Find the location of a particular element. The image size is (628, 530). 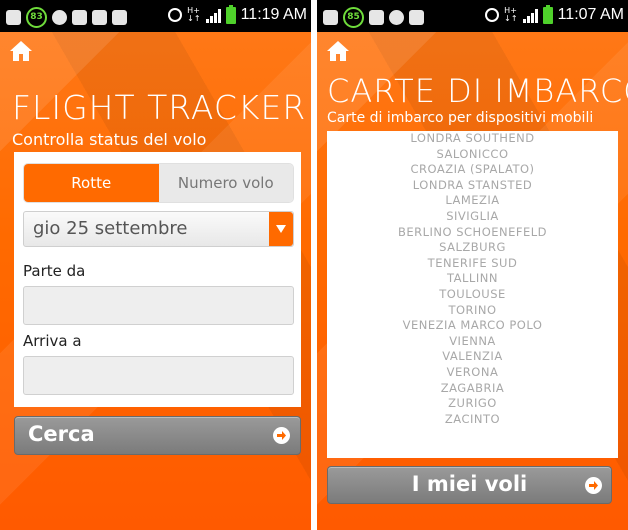

search-button-label: Cerca is located at coordinates (61, 434).